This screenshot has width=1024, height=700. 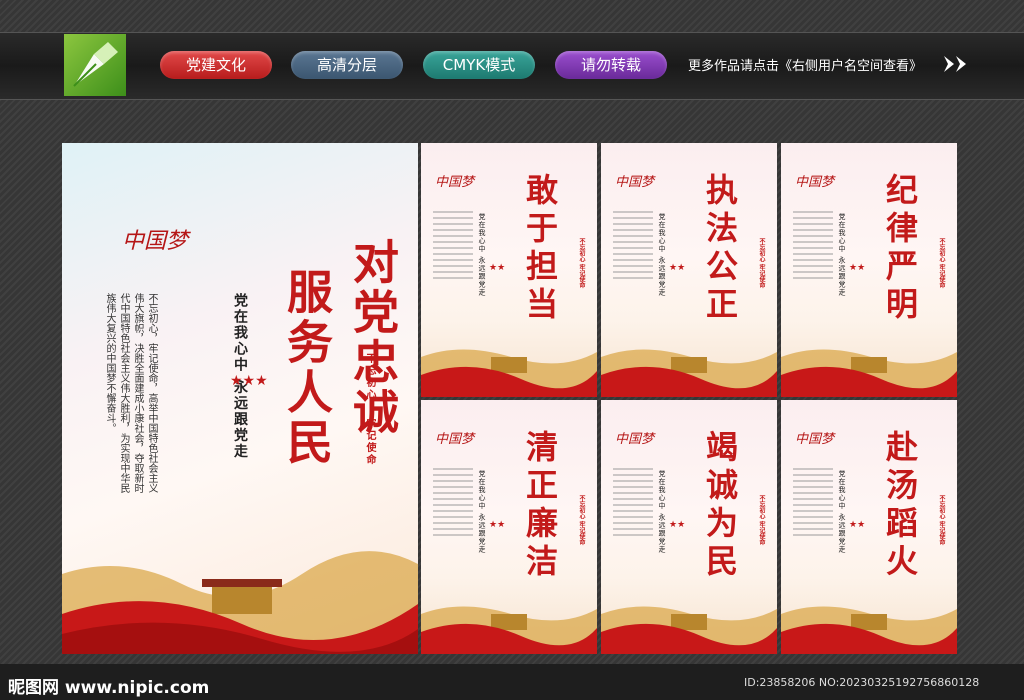 I want to click on poster-title: 竭诚为民, so click(x=720, y=506).